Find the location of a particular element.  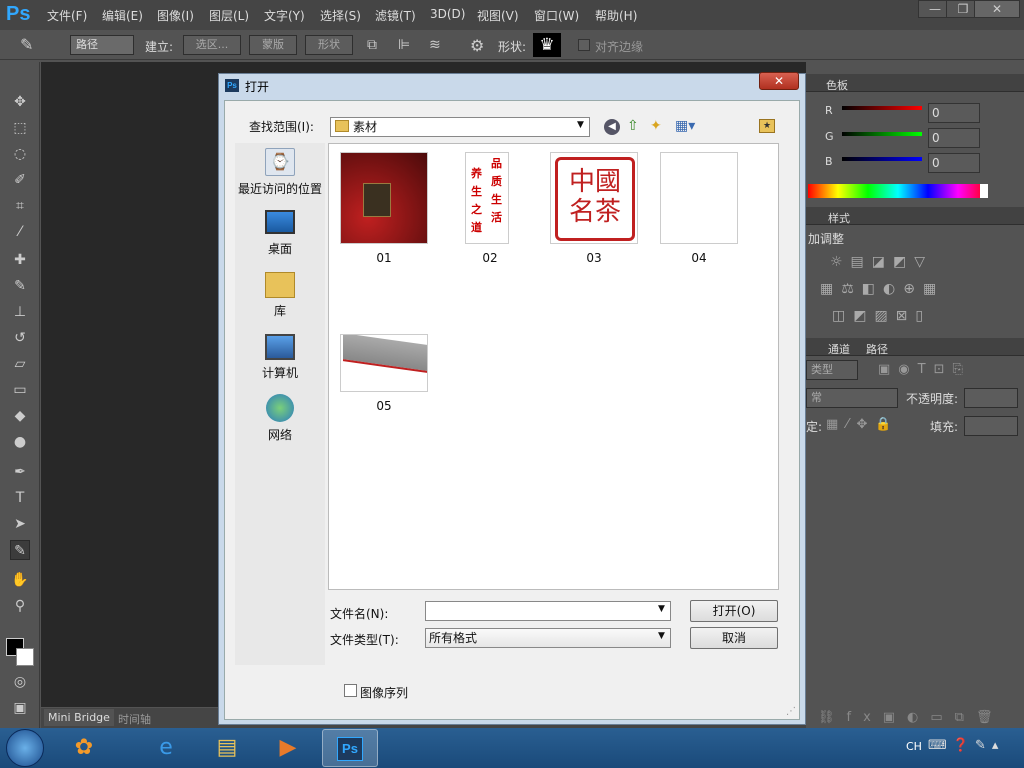

fill-field is located at coordinates (991, 426).